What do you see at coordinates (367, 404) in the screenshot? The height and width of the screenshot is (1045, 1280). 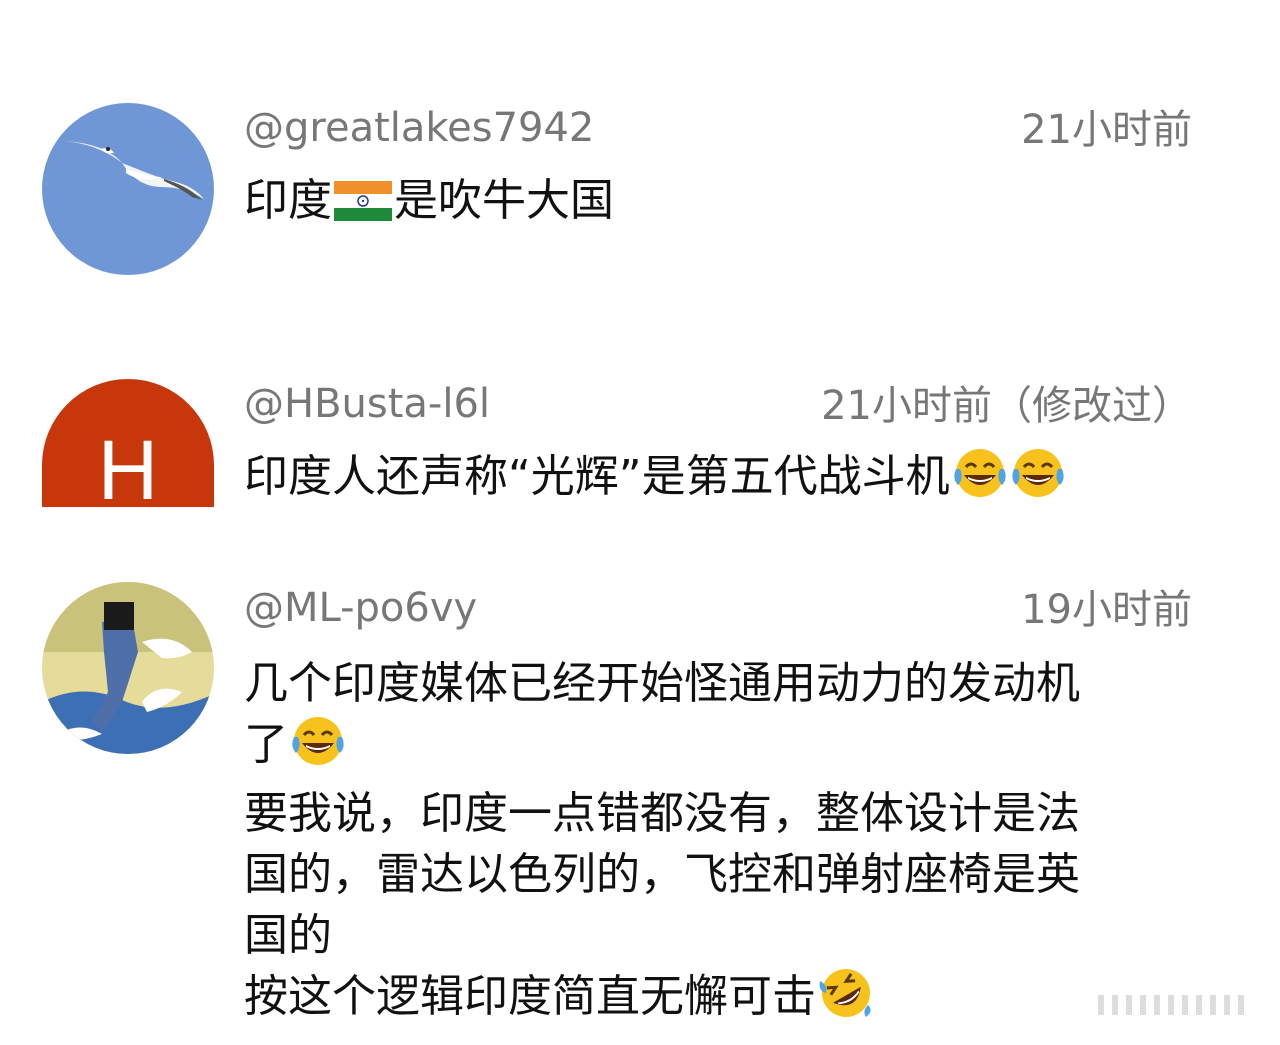 I see `comment-username: @HBusta-l6l` at bounding box center [367, 404].